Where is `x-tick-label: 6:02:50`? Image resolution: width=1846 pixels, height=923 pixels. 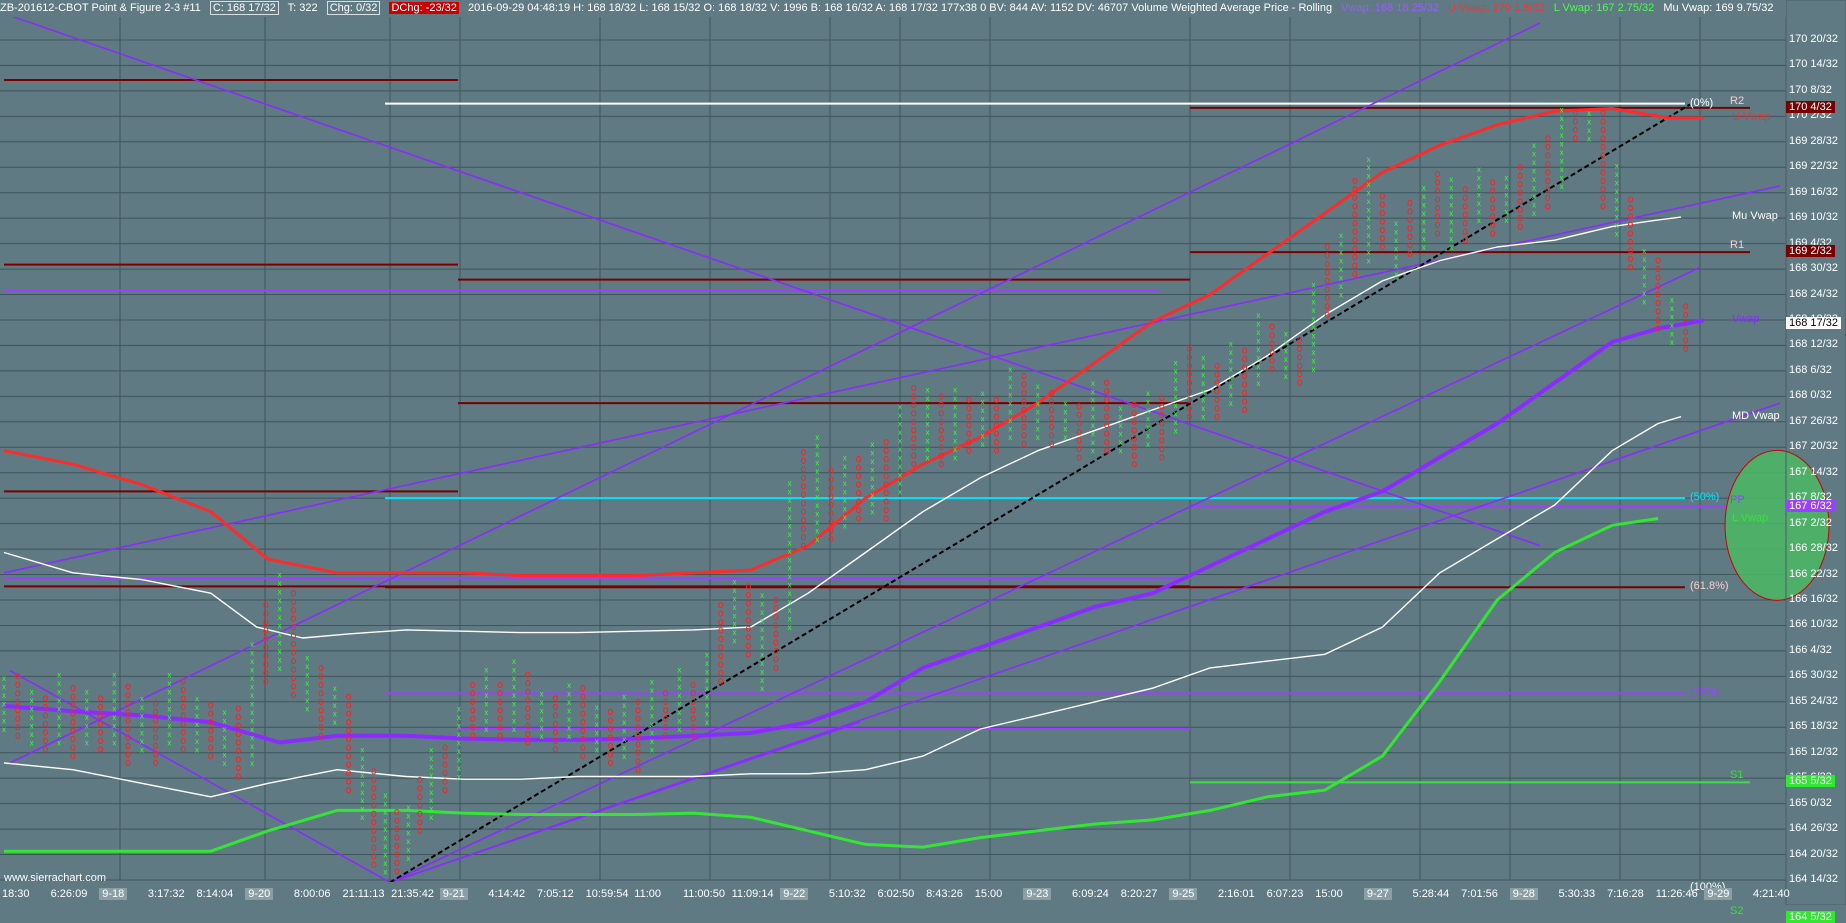 x-tick-label: 6:02:50 is located at coordinates (896, 894).